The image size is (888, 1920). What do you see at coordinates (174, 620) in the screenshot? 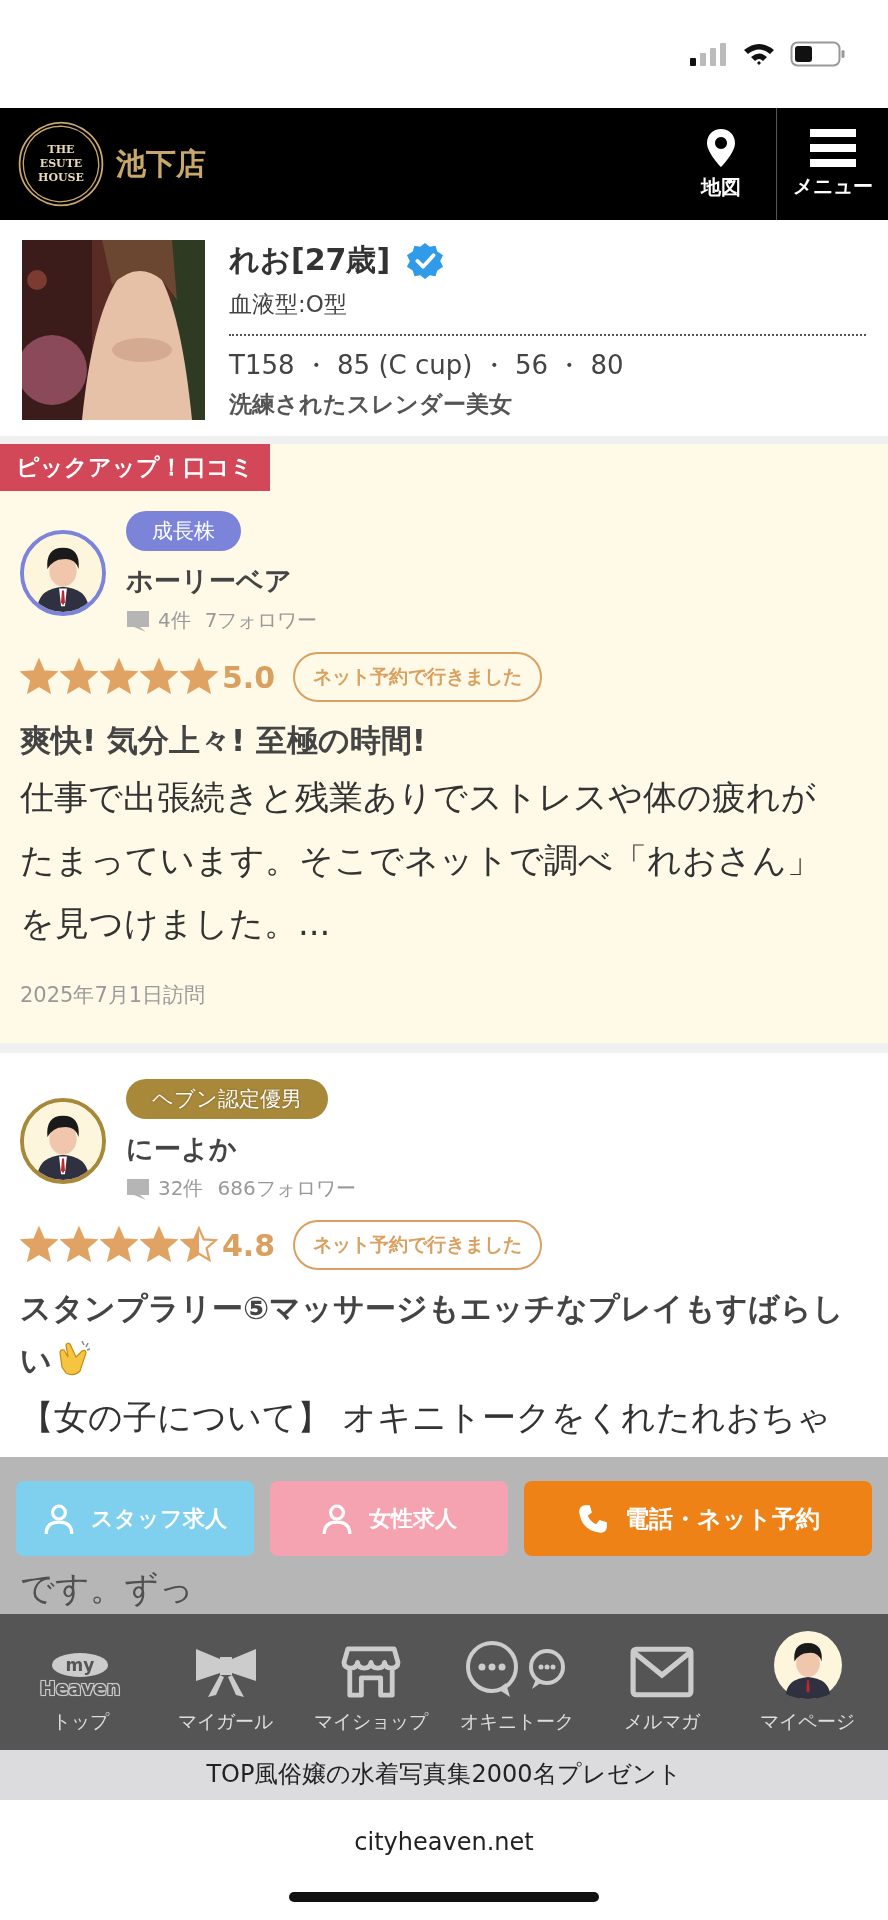
I see `review-count: 4件` at bounding box center [174, 620].